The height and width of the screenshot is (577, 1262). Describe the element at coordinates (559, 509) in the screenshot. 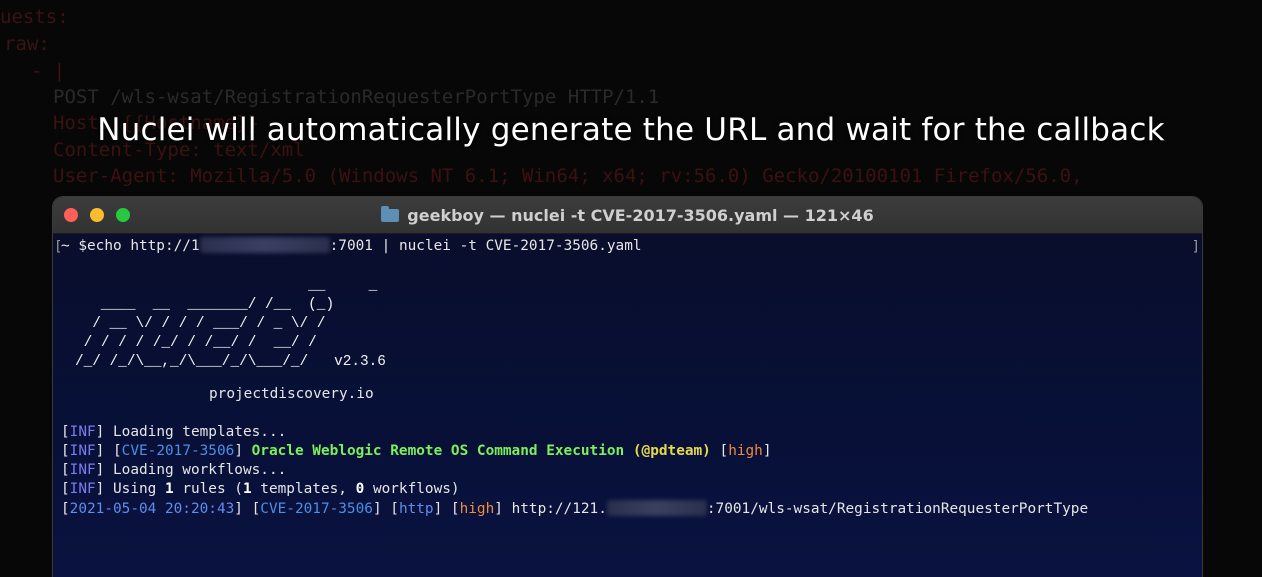

I see `result-url-start: http://121.` at that location.